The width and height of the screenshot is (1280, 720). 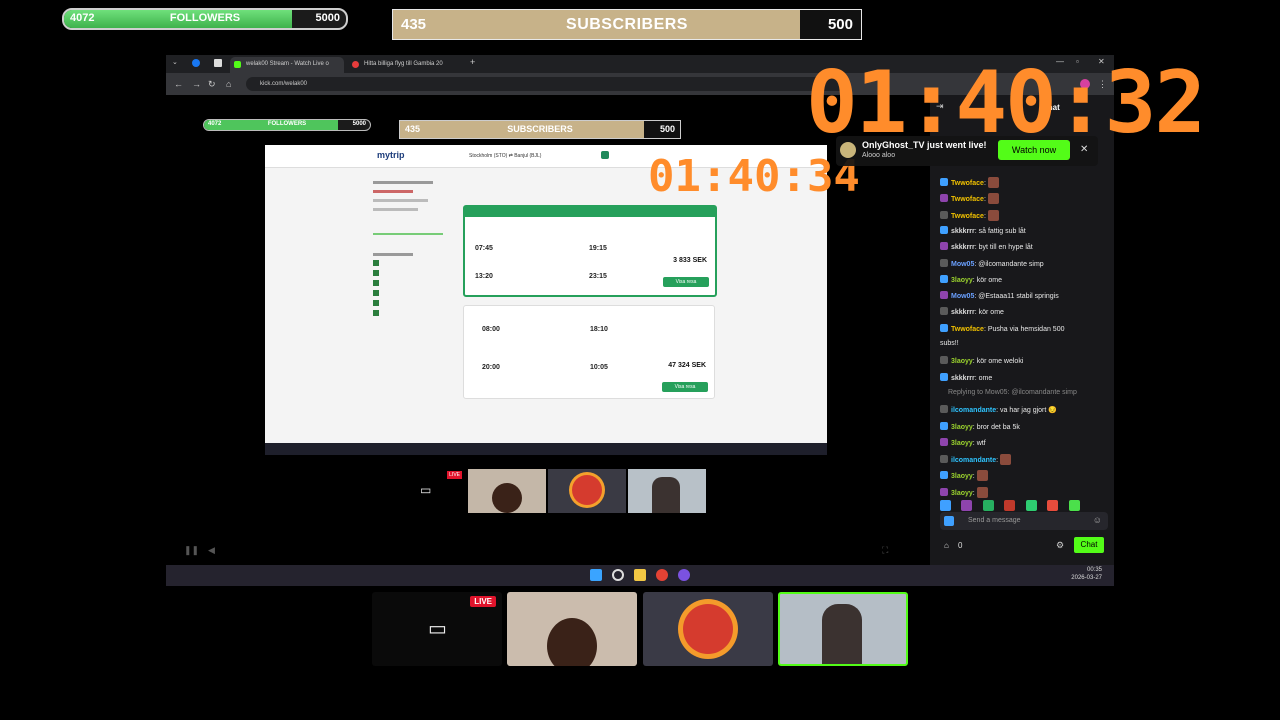 I want to click on pause-icon: ❚❚, so click(x=191, y=550).